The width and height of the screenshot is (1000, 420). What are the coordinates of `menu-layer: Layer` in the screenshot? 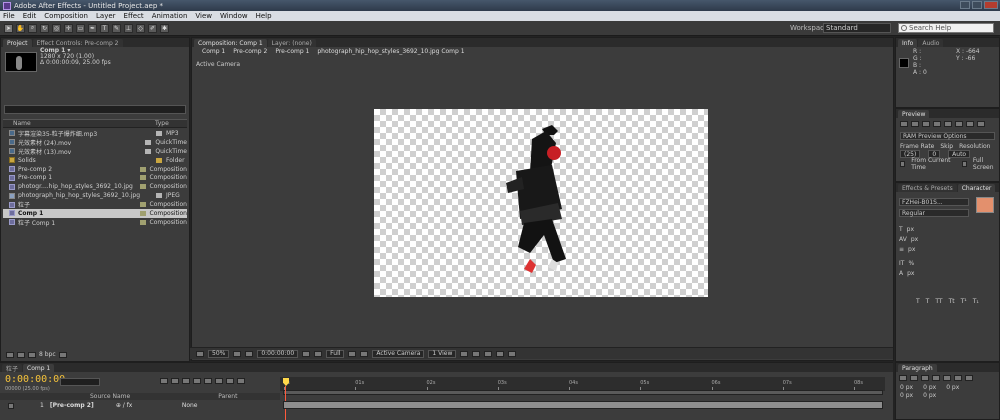 It's located at (106, 16).